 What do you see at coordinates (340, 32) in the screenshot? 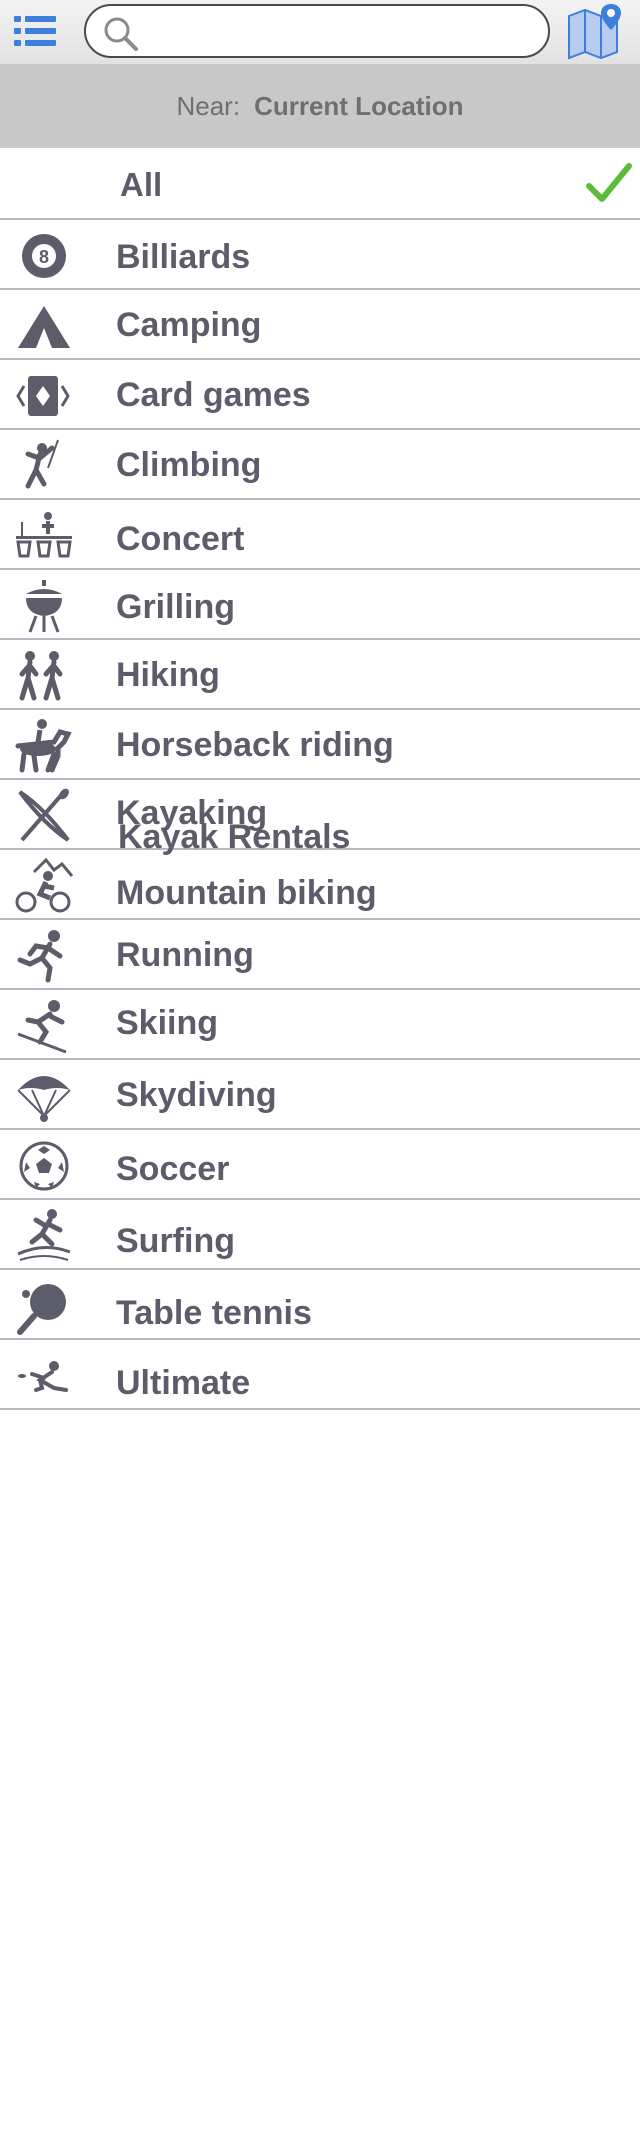
I see `search-input` at bounding box center [340, 32].